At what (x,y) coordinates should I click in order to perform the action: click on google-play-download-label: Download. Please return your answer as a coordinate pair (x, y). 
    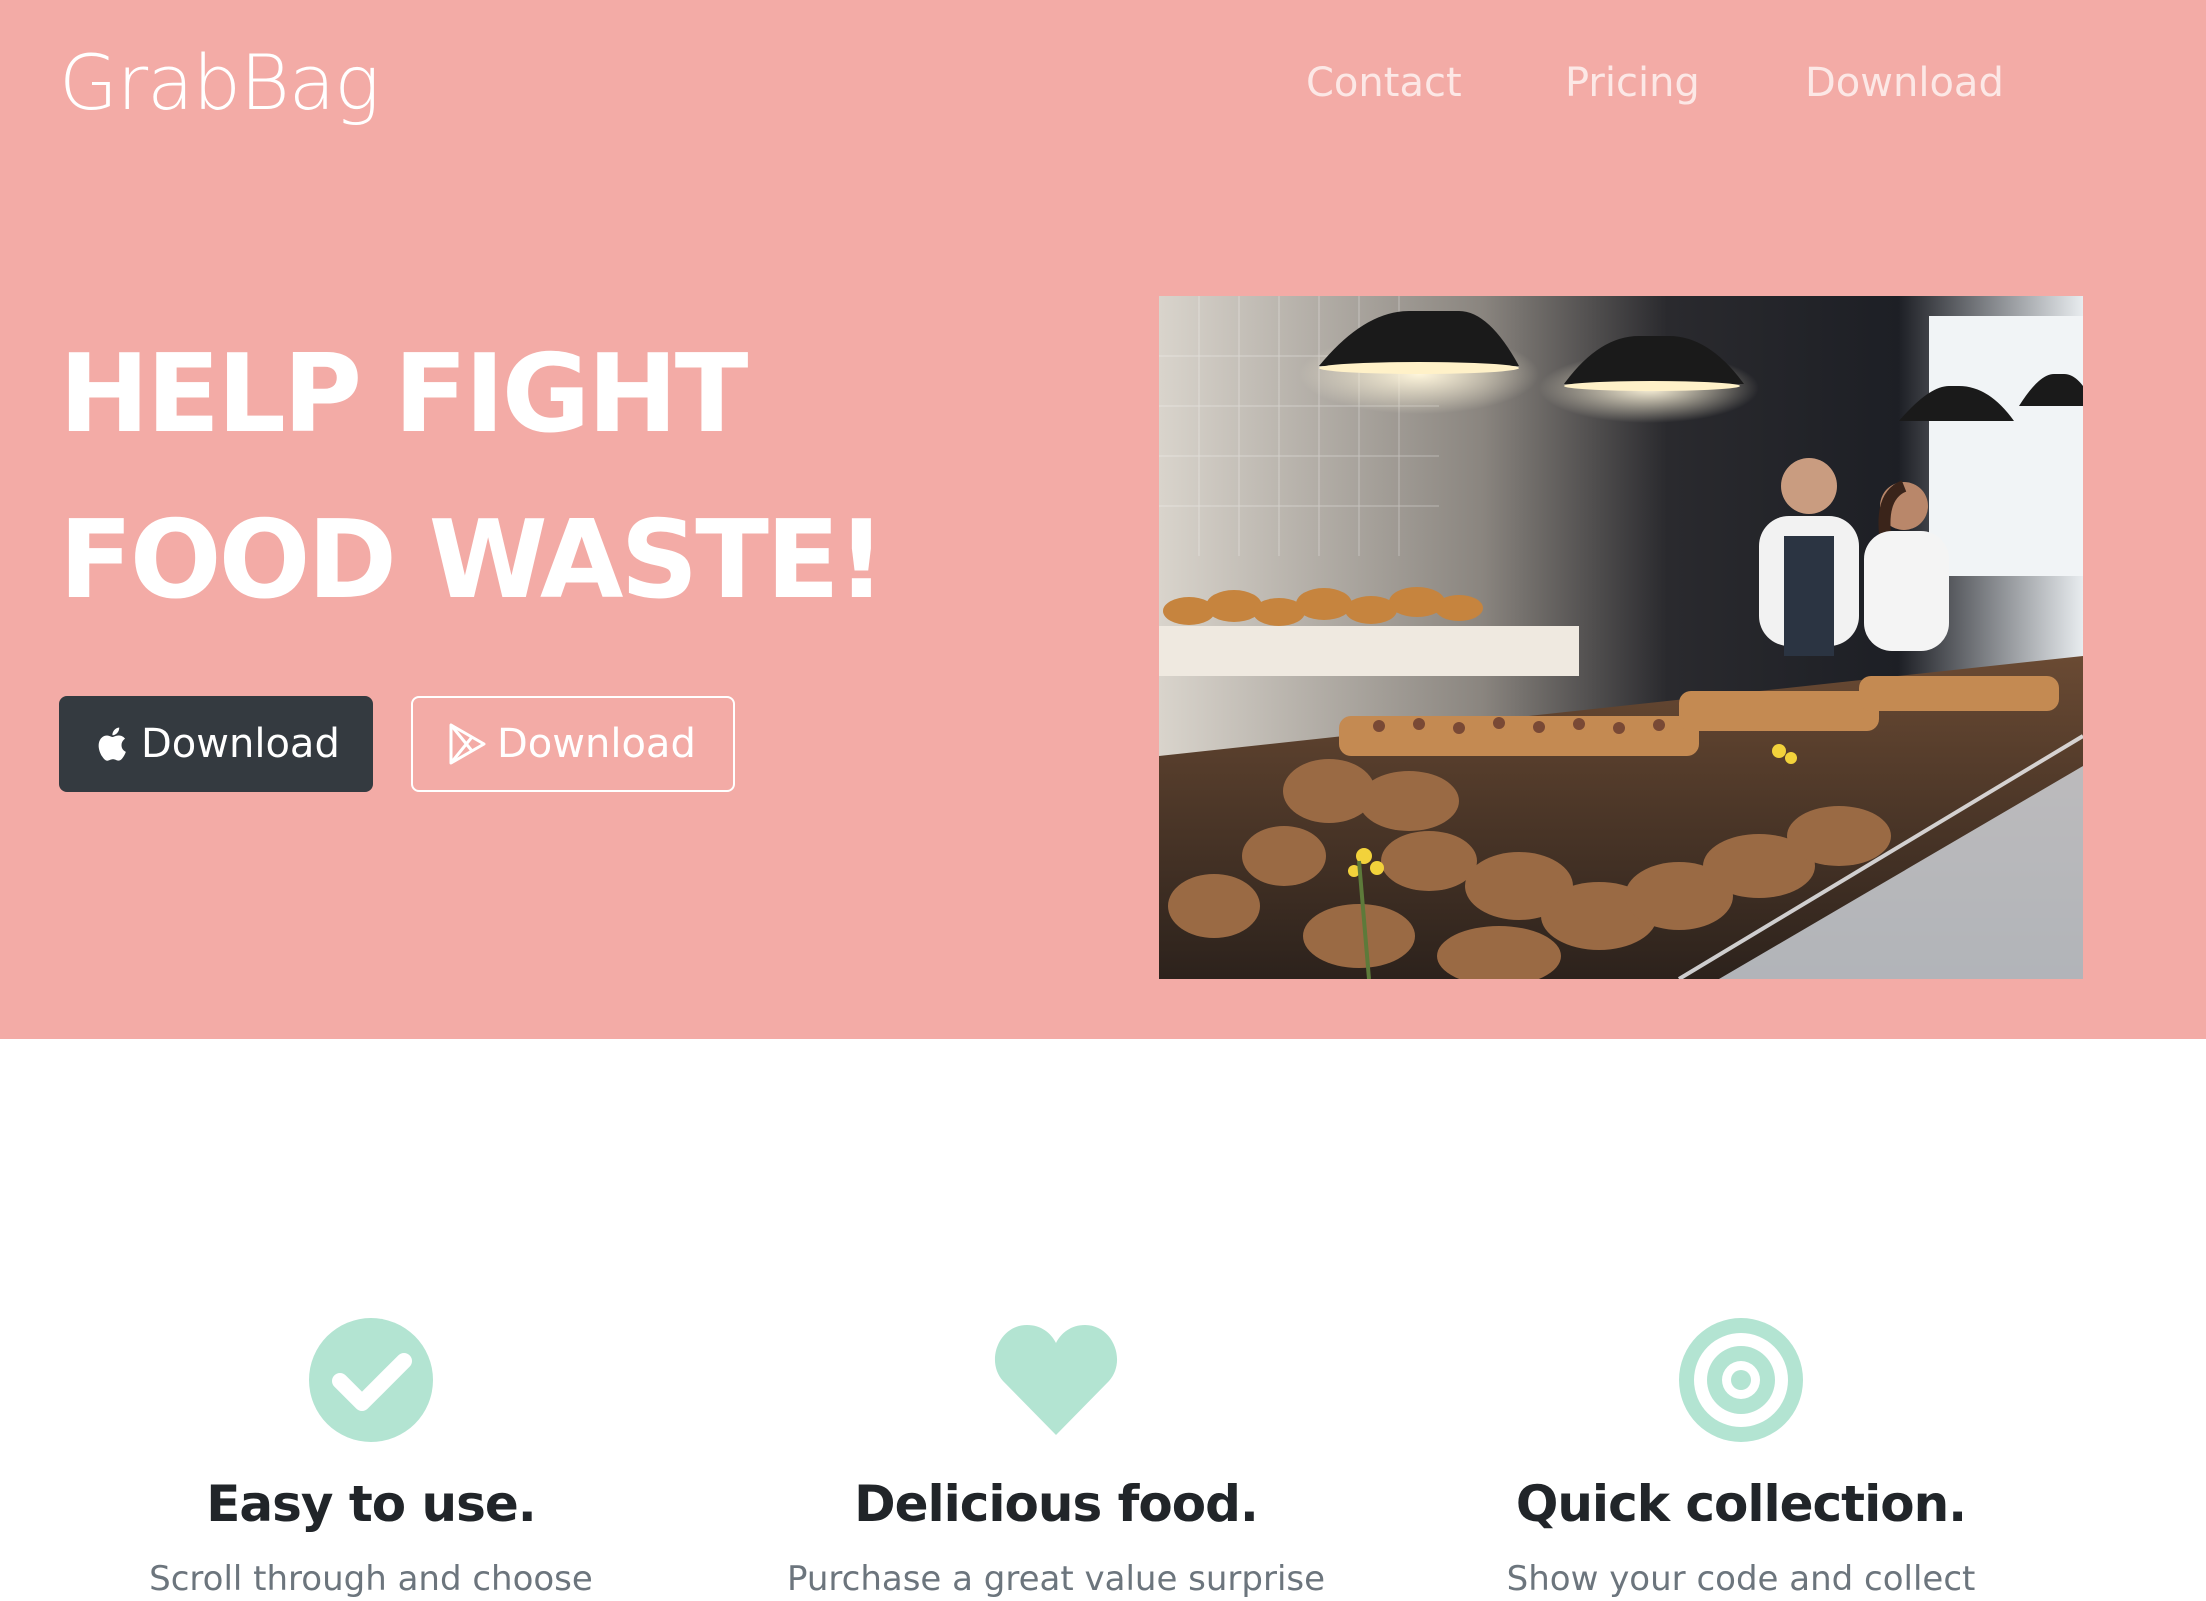
    Looking at the image, I should click on (596, 744).